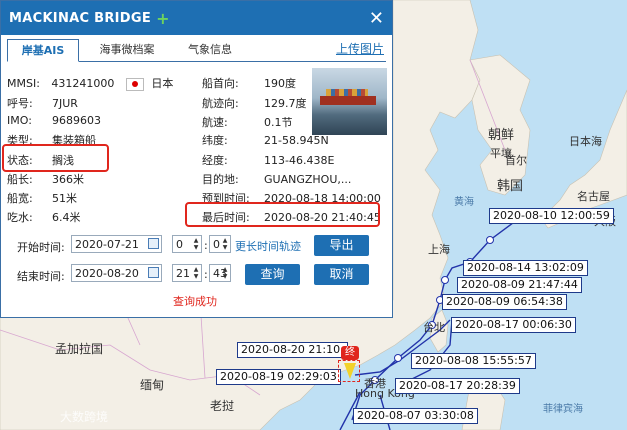  Describe the element at coordinates (501, 135) in the screenshot. I see `map-label-korea-n: 朝鲜` at that location.